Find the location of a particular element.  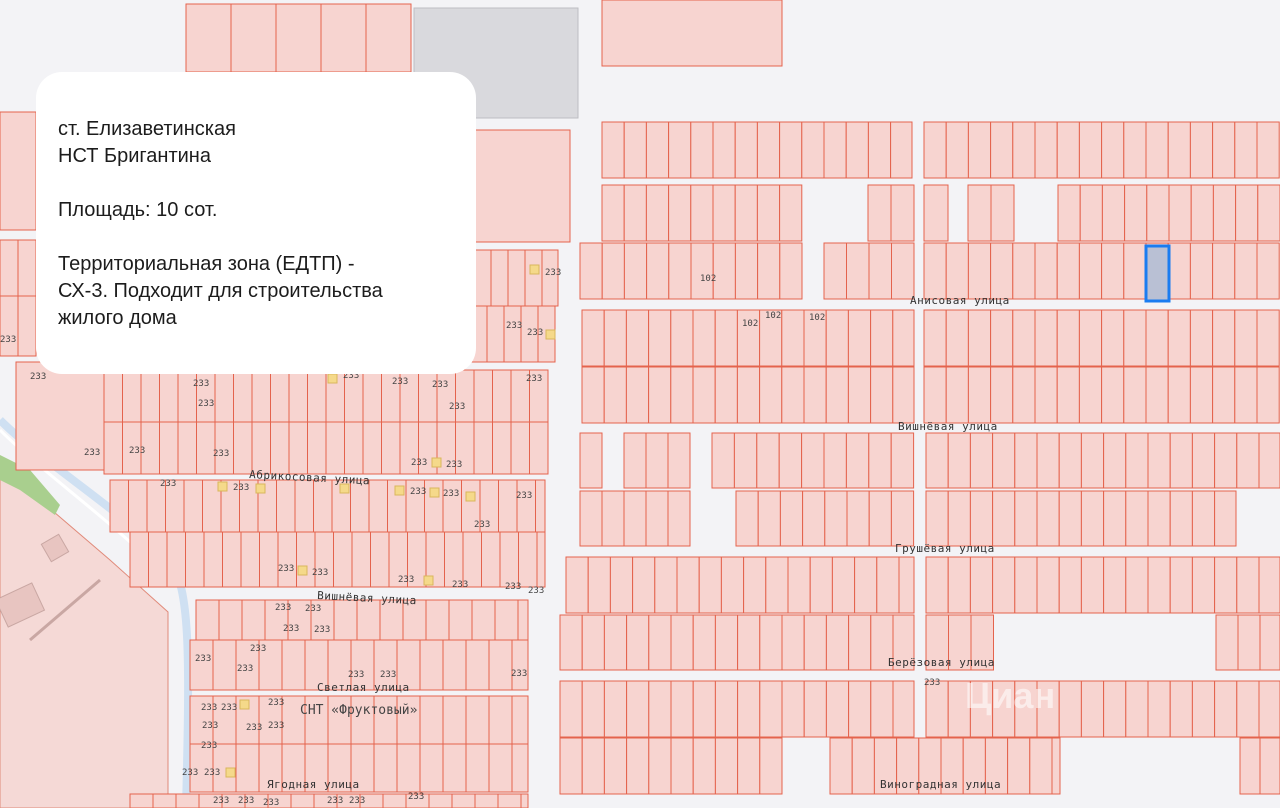

settlement-name: ст. Елизаветинская is located at coordinates (147, 129).